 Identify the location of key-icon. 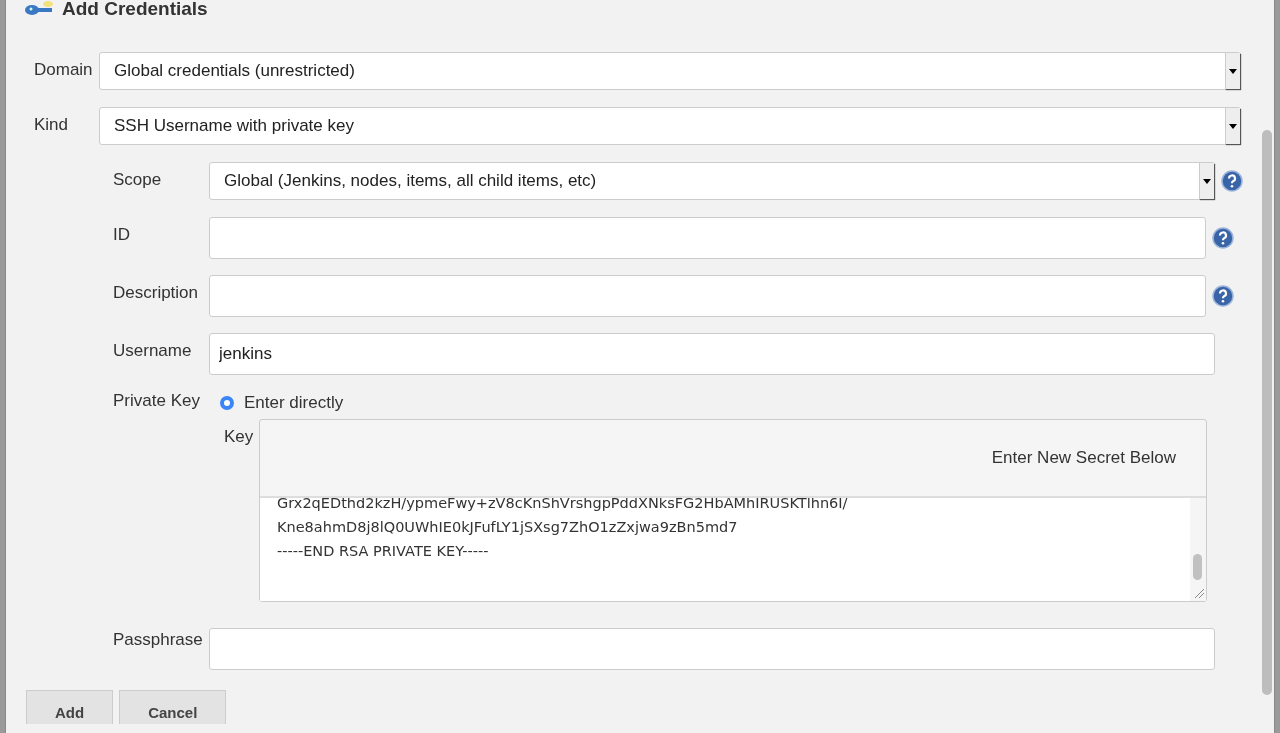
(39, 9).